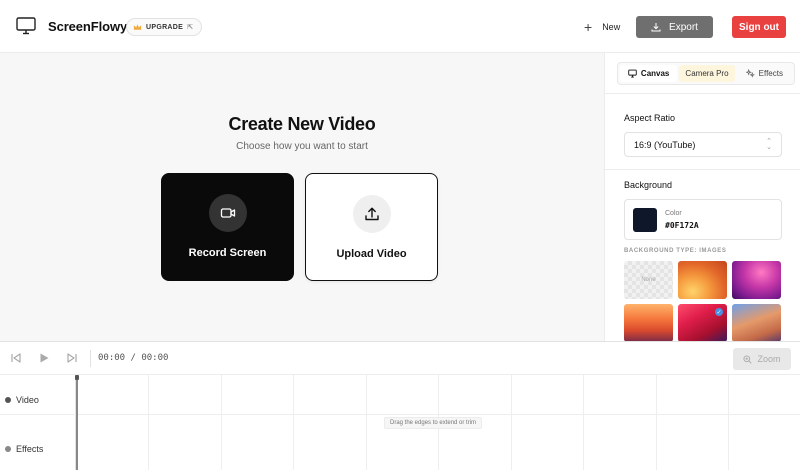  I want to click on track-effects-label: Effects, so click(30, 449).